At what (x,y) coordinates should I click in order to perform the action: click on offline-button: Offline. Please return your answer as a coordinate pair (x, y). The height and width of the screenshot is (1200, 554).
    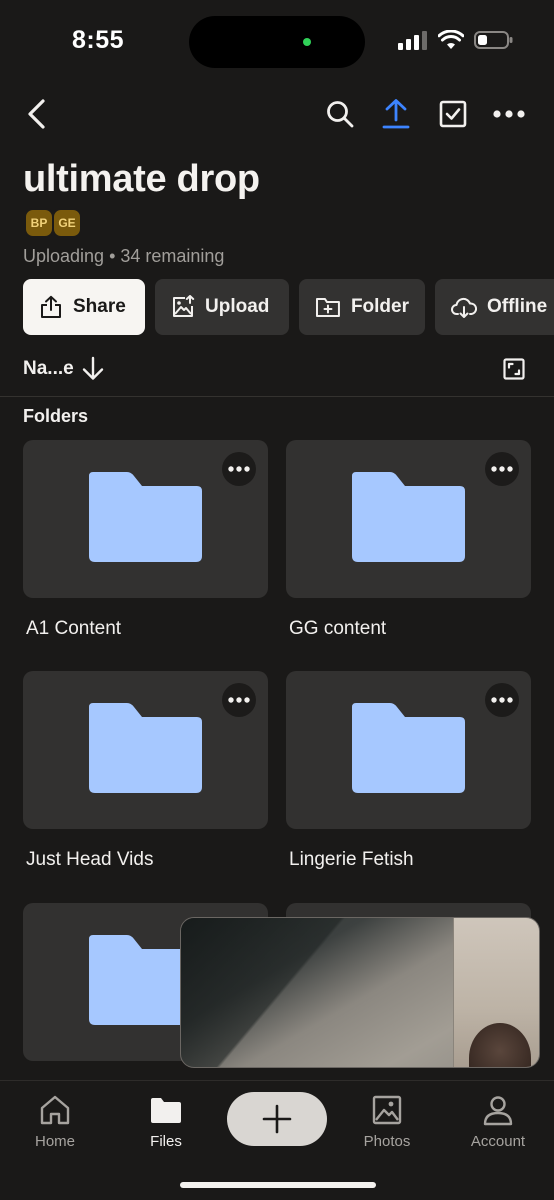
    Looking at the image, I should click on (494, 307).